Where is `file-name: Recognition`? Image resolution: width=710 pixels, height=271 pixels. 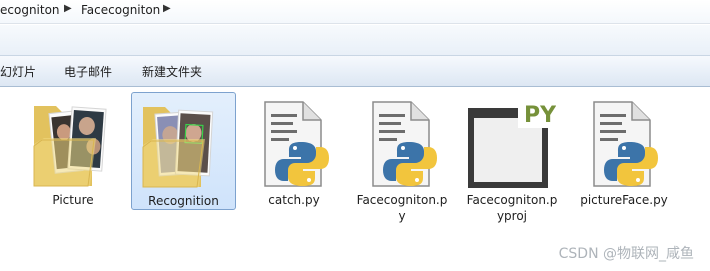
file-name: Recognition is located at coordinates (183, 201).